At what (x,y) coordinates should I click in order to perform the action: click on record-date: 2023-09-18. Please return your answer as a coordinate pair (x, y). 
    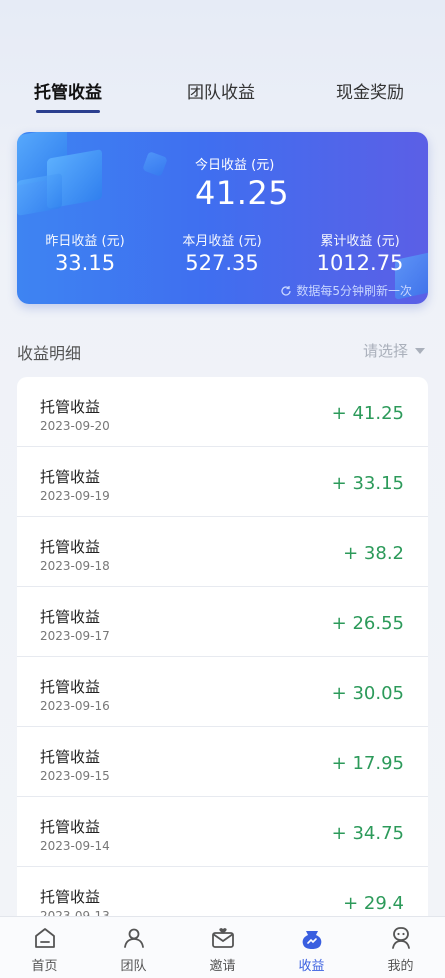
    Looking at the image, I should click on (75, 566).